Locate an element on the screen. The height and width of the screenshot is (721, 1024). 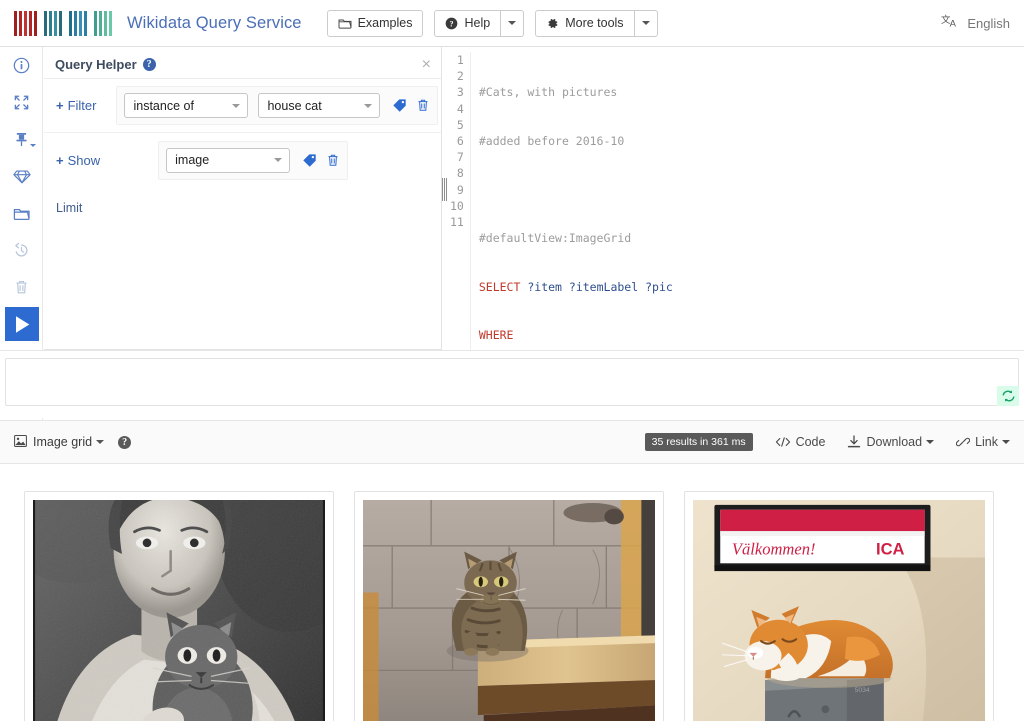
line-number: 1 is located at coordinates (460, 60).